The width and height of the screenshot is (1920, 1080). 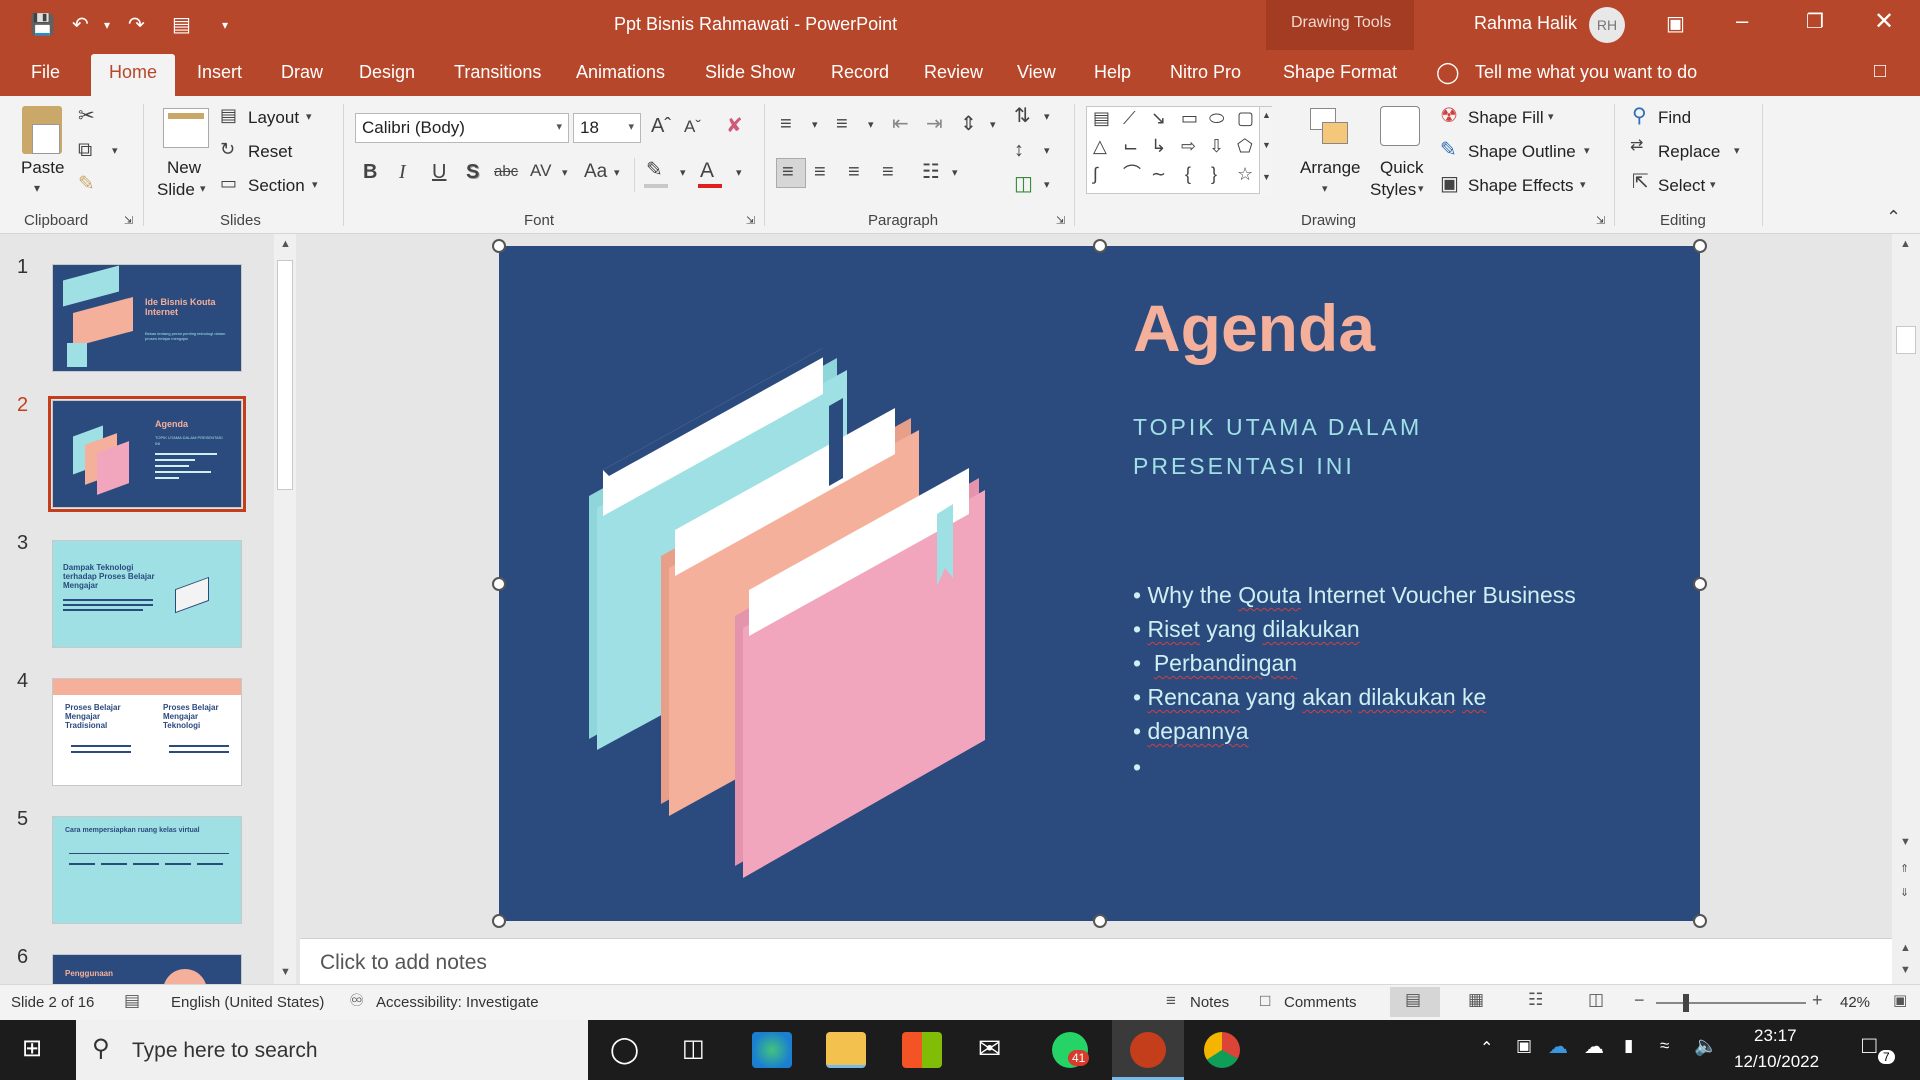 I want to click on align-left-button: ≡, so click(x=791, y=173).